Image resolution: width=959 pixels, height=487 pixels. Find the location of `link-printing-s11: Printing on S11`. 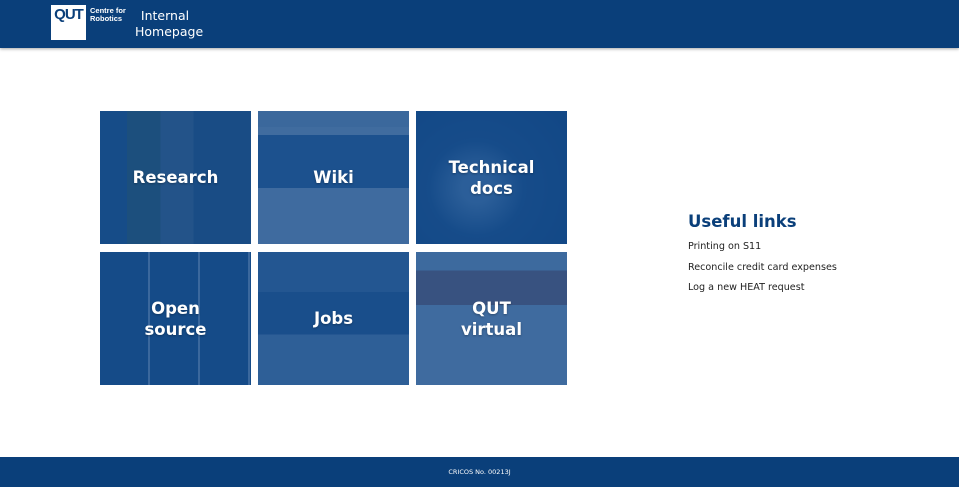

link-printing-s11: Printing on S11 is located at coordinates (762, 247).